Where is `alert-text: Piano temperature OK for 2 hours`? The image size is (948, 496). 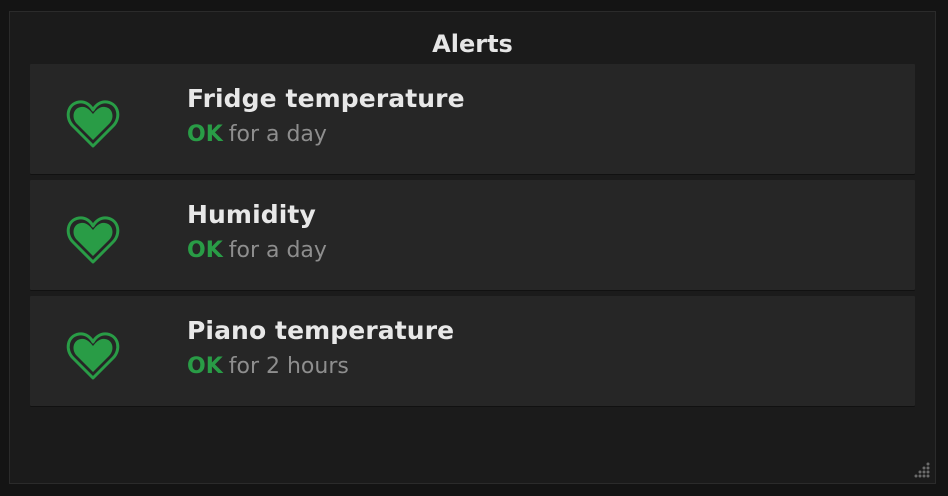
alert-text: Piano temperature OK for 2 hours is located at coordinates (320, 348).